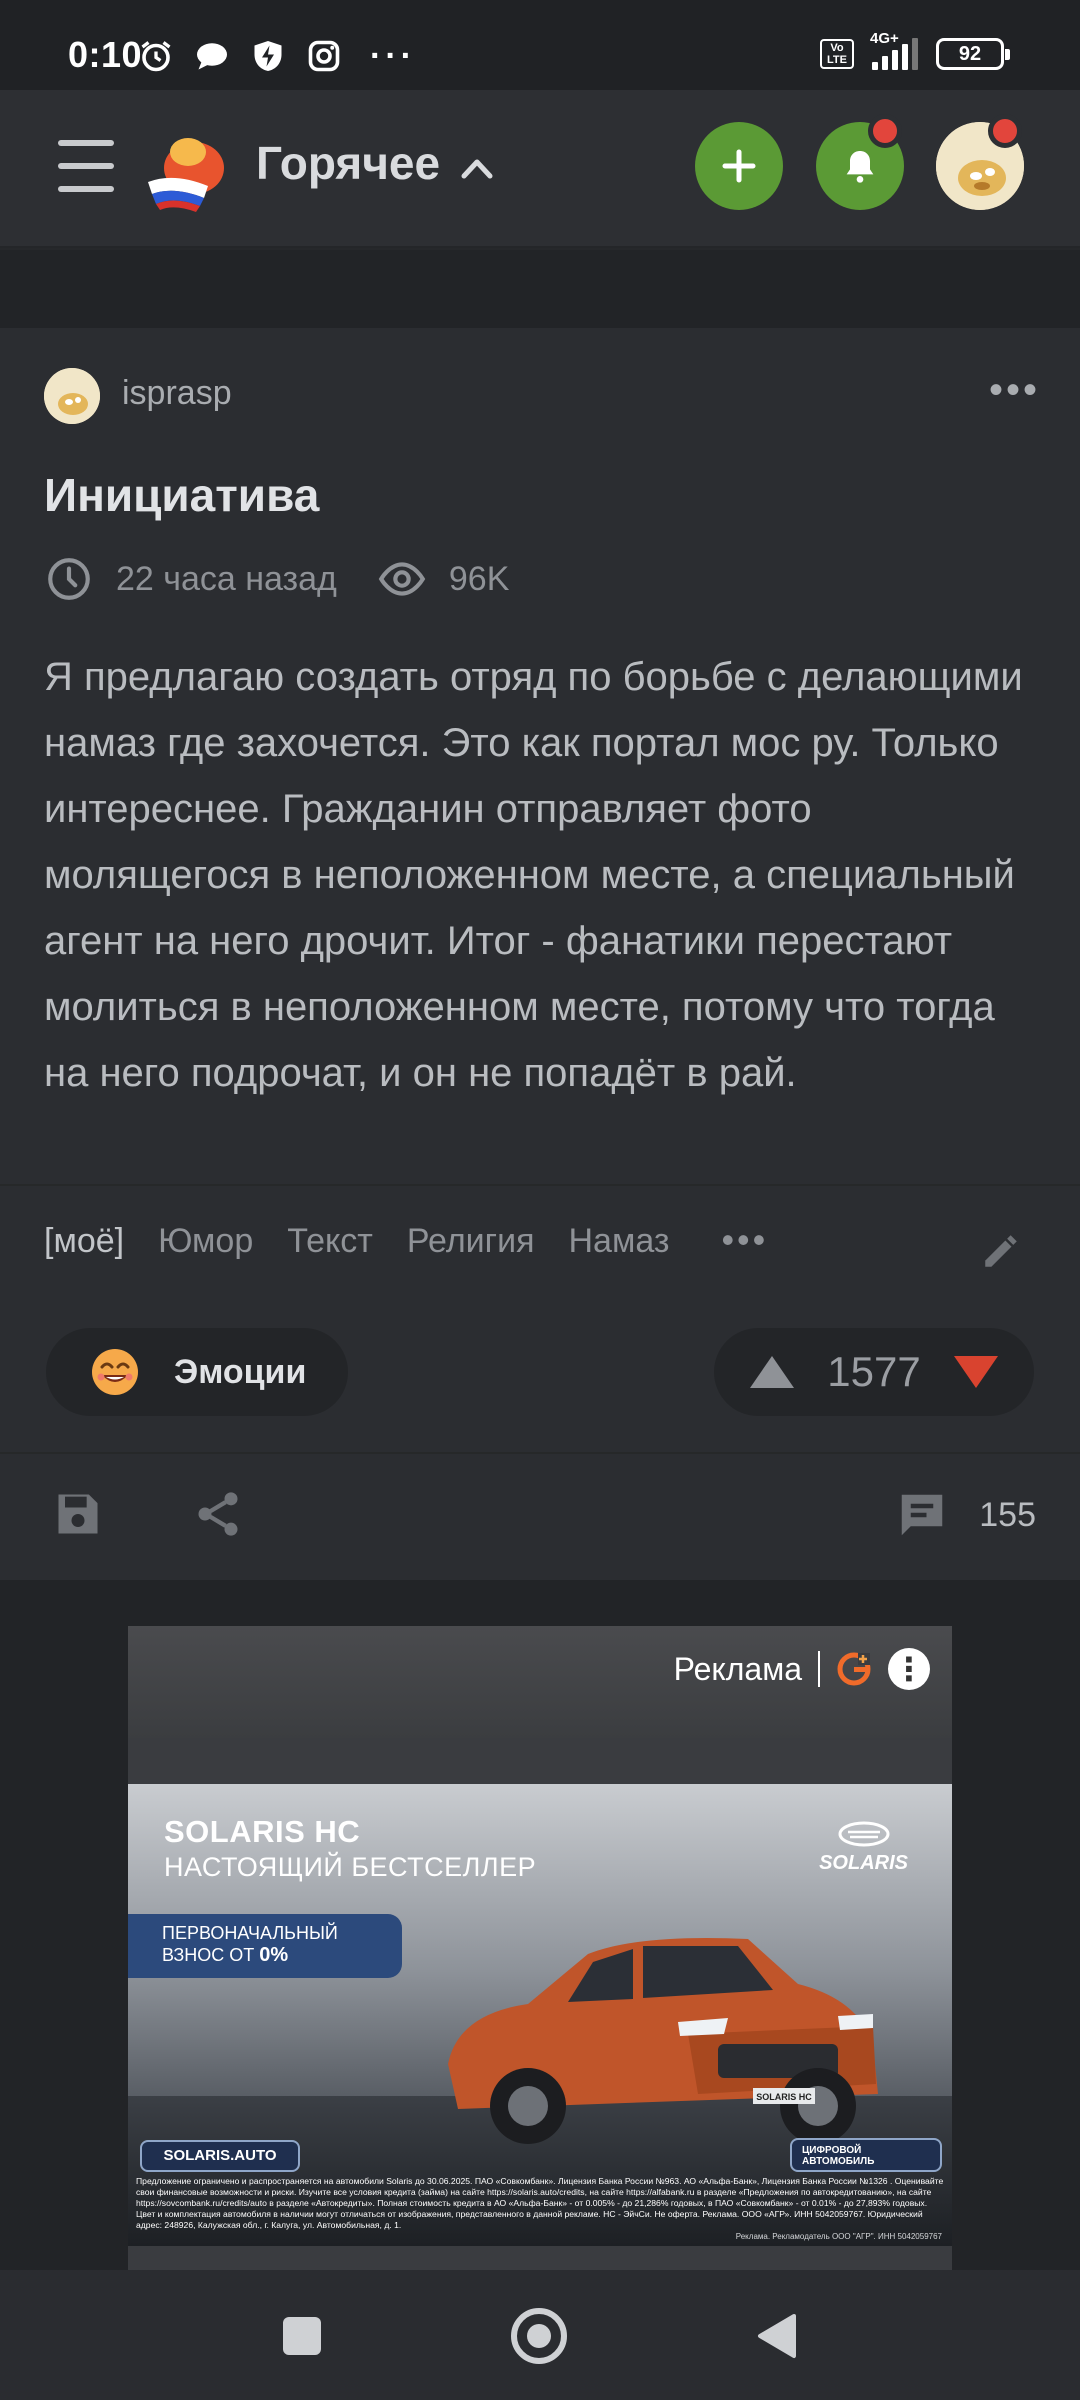 Image resolution: width=1080 pixels, height=2400 pixels. Describe the element at coordinates (218, 1514) in the screenshot. I see `share-icon` at that location.